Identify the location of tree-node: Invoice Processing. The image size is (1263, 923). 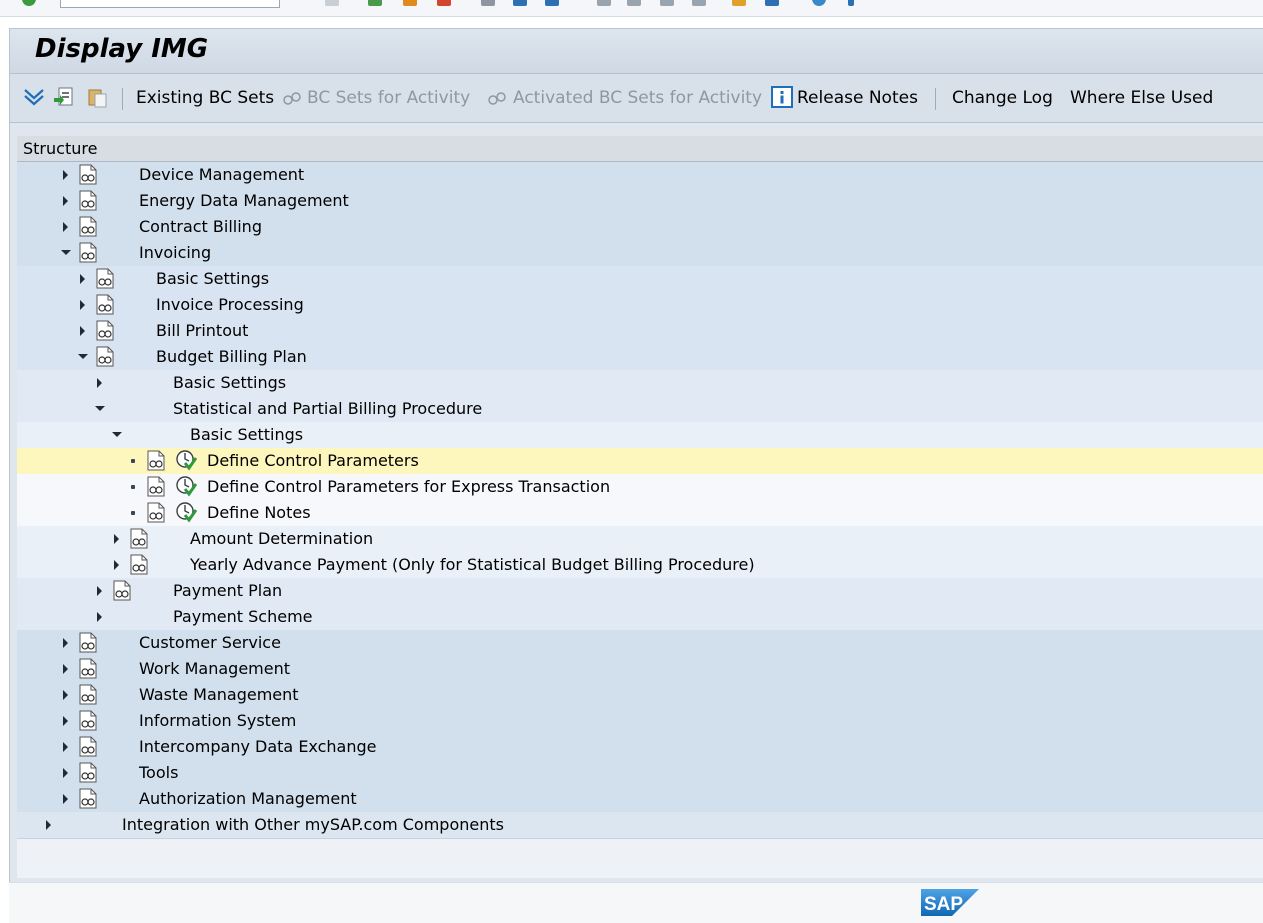
(640, 305).